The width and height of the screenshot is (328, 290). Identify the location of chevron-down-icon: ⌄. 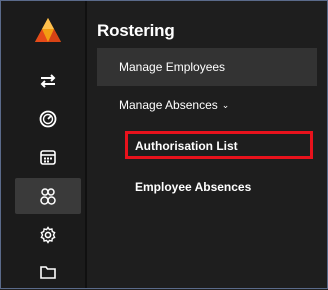
(225, 104).